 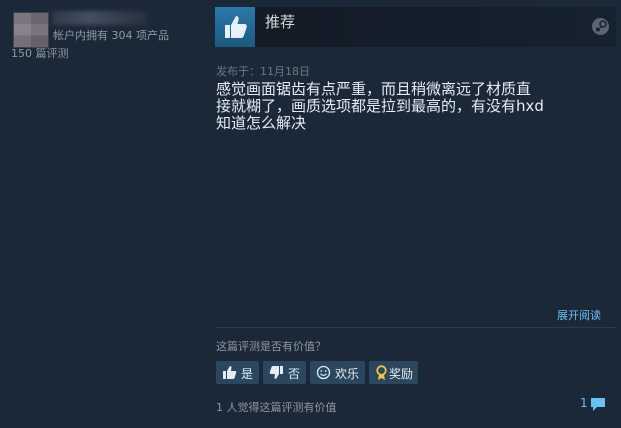 I want to click on steam-logo-icon, so click(x=600, y=26).